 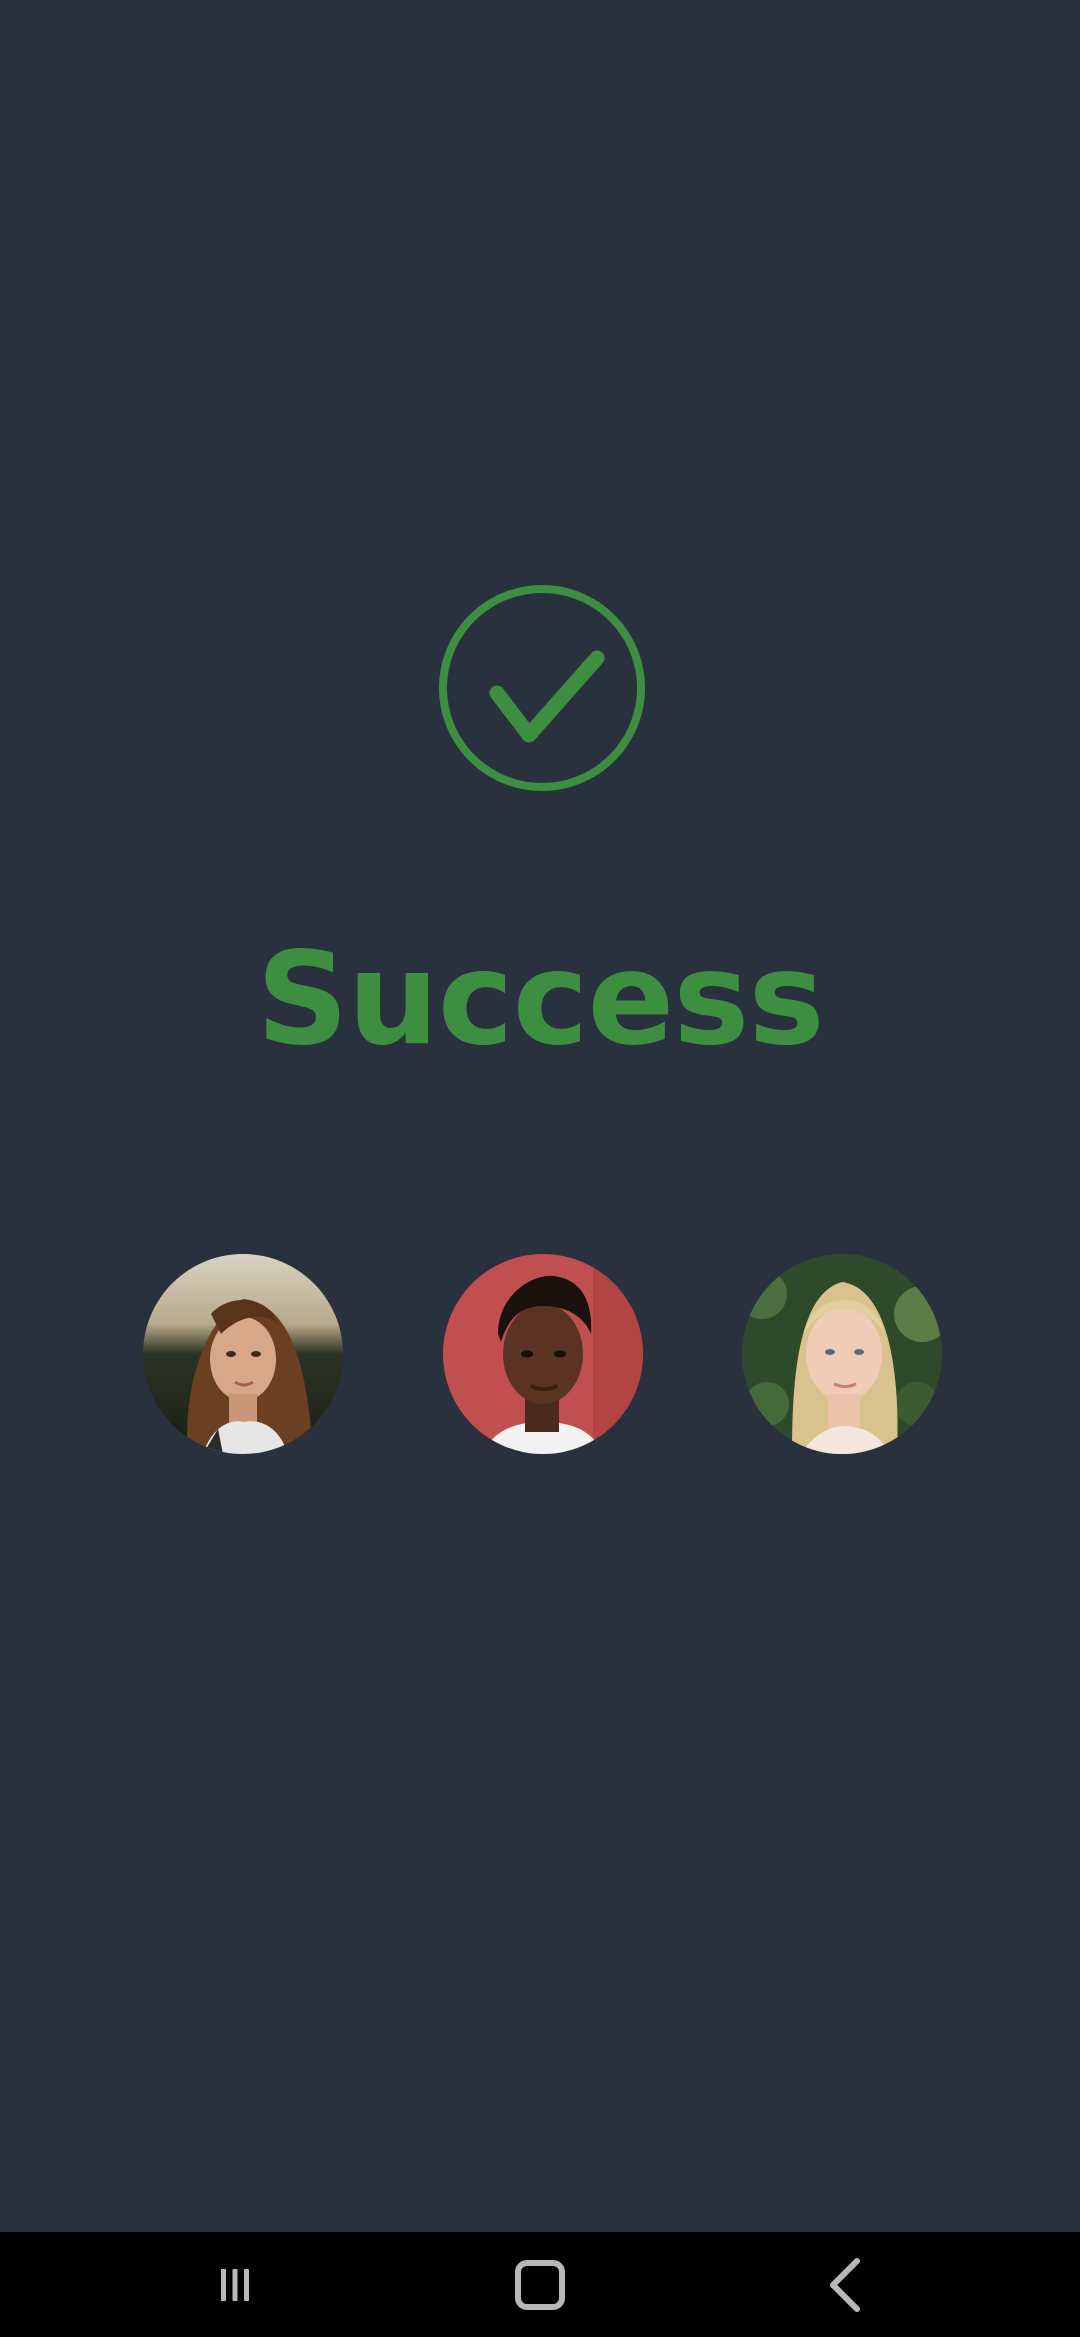 I want to click on recent-apps-button, so click(x=235, y=2284).